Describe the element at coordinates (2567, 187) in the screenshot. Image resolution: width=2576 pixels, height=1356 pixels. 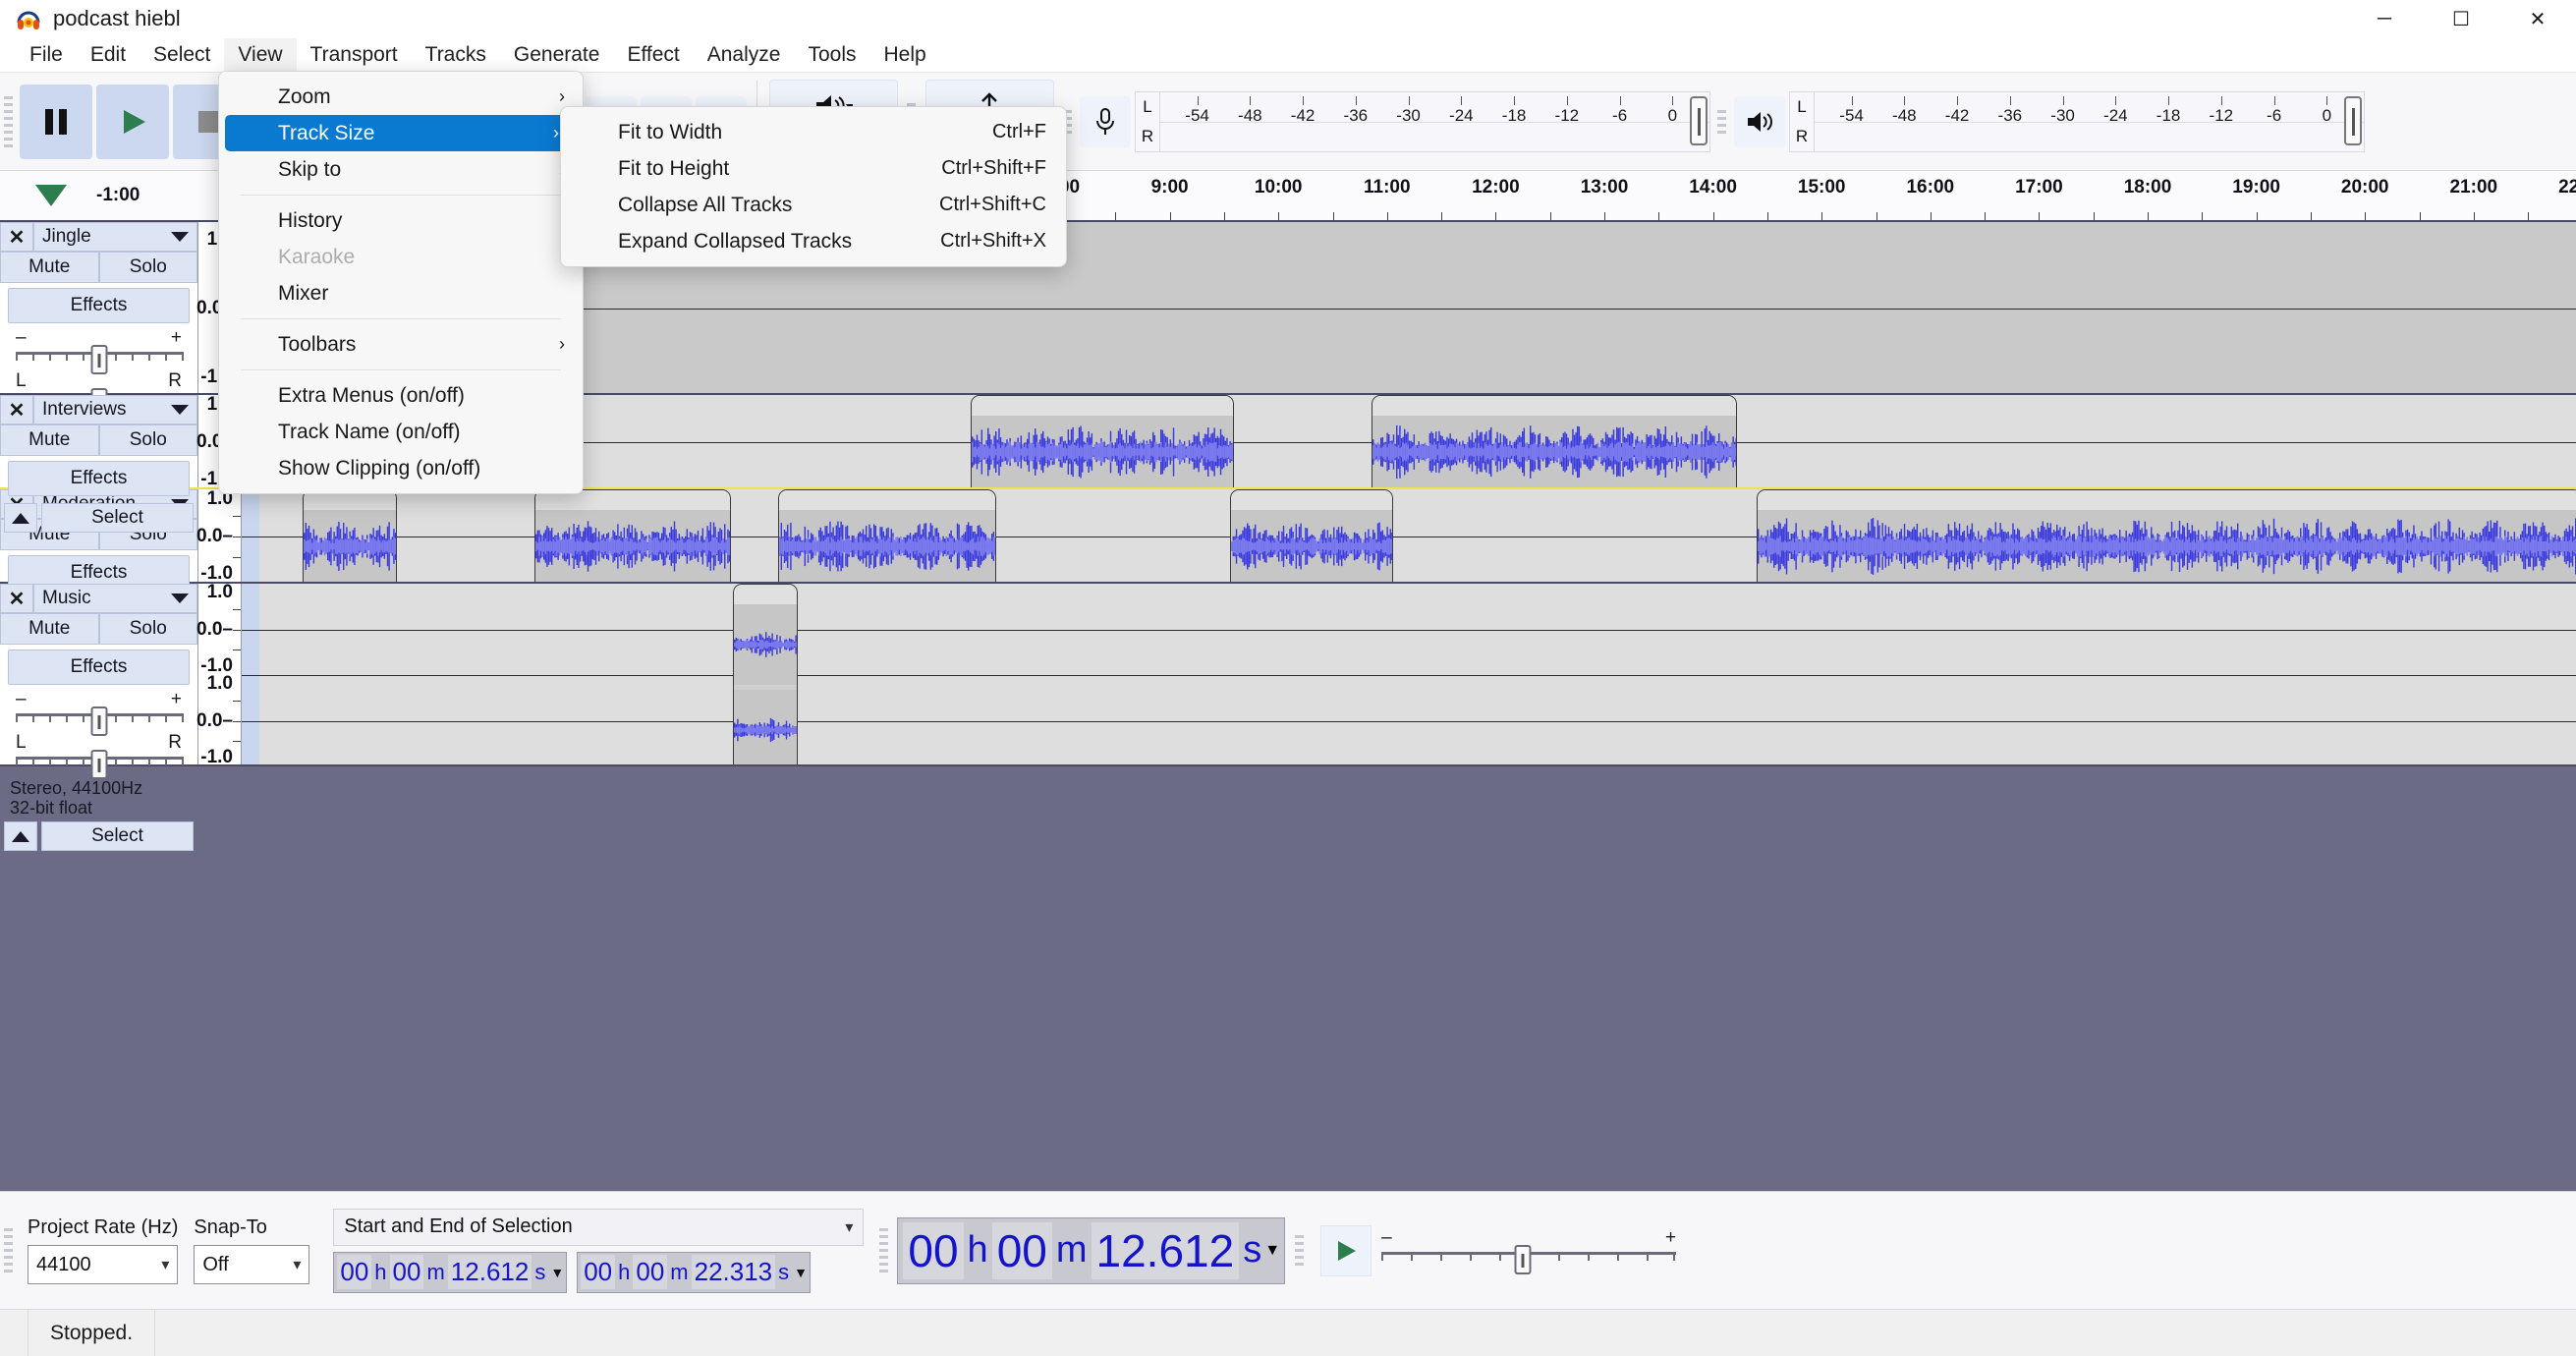
I see `ruler-label: 22:00` at that location.